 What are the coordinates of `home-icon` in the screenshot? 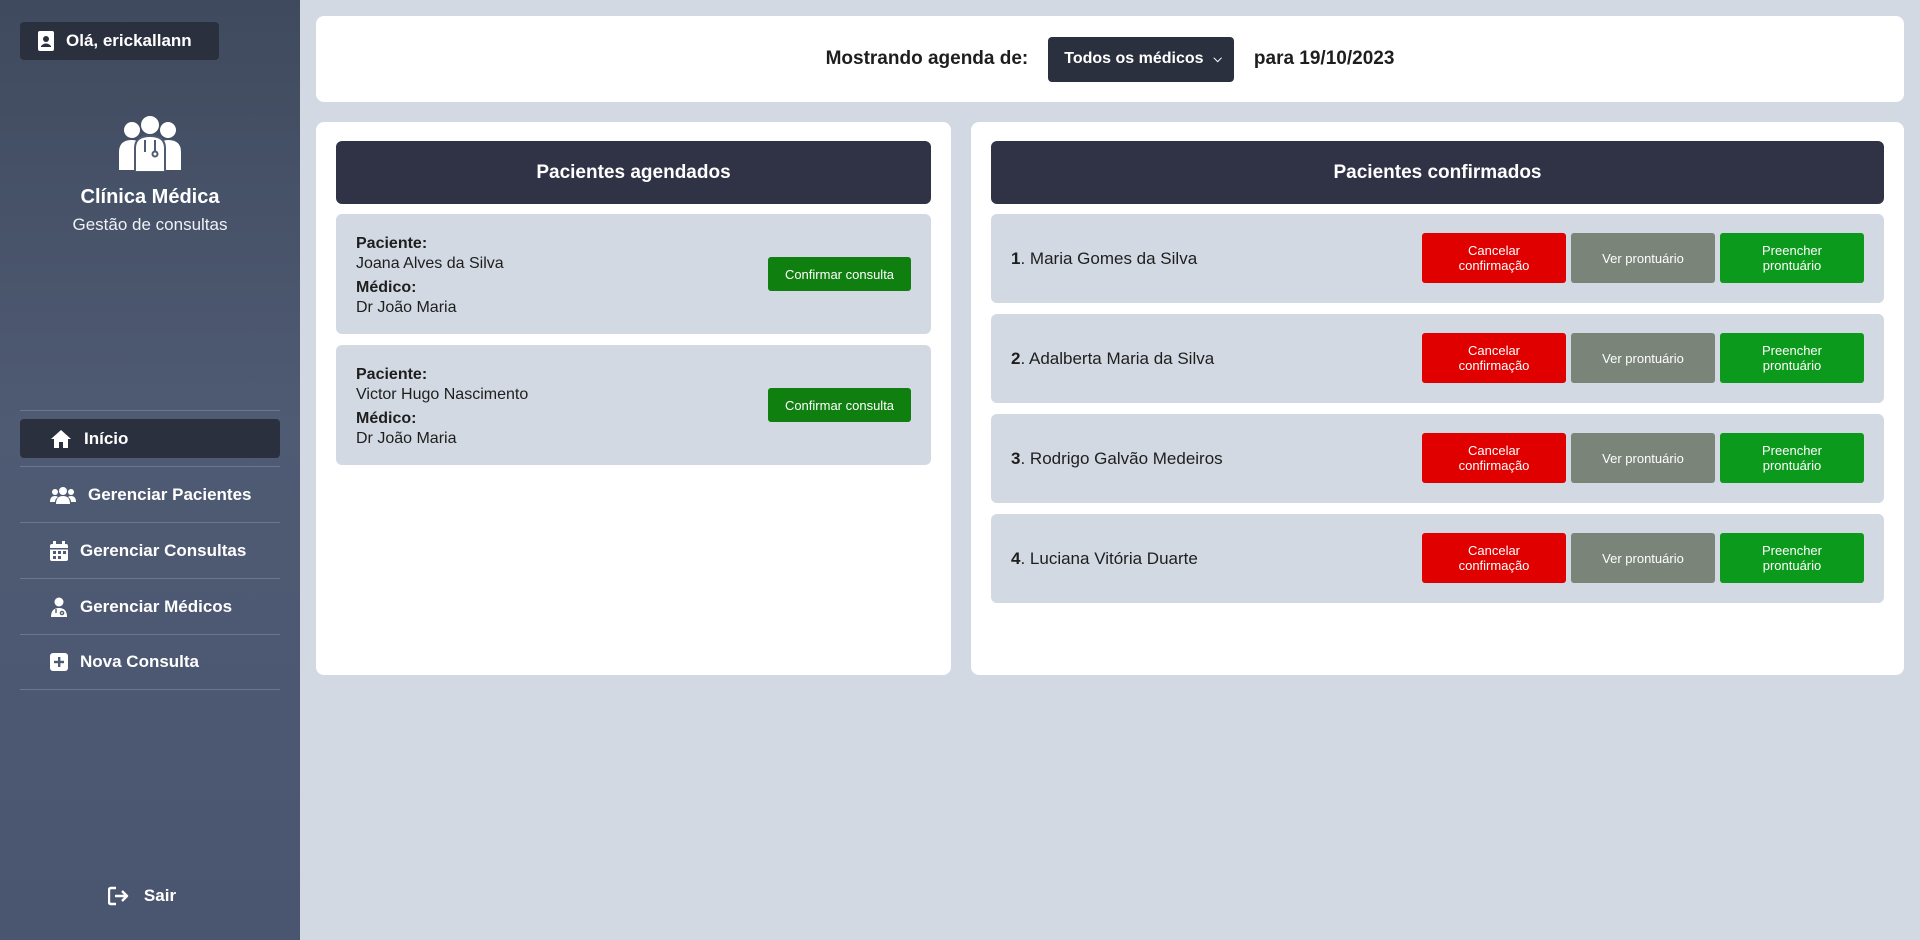 It's located at (61, 439).